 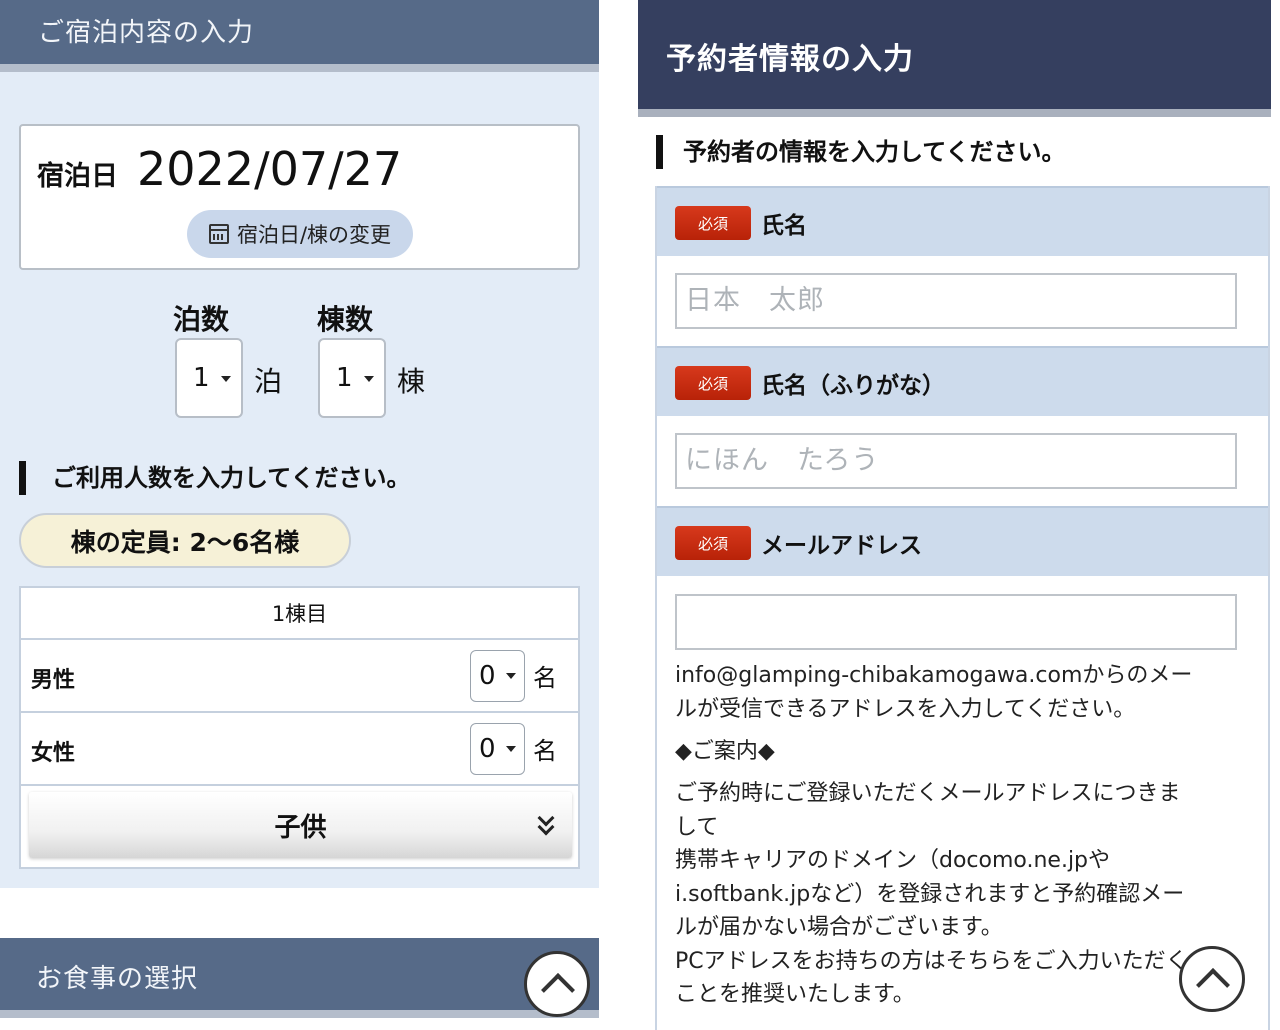 I want to click on email-notice-line: ルが受信できるアドレスを入力してください。, so click(x=905, y=709).